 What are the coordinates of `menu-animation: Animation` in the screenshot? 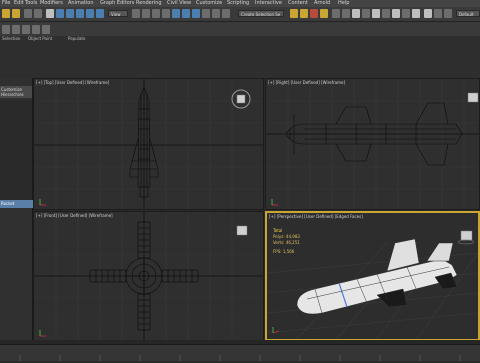 It's located at (81, 3).